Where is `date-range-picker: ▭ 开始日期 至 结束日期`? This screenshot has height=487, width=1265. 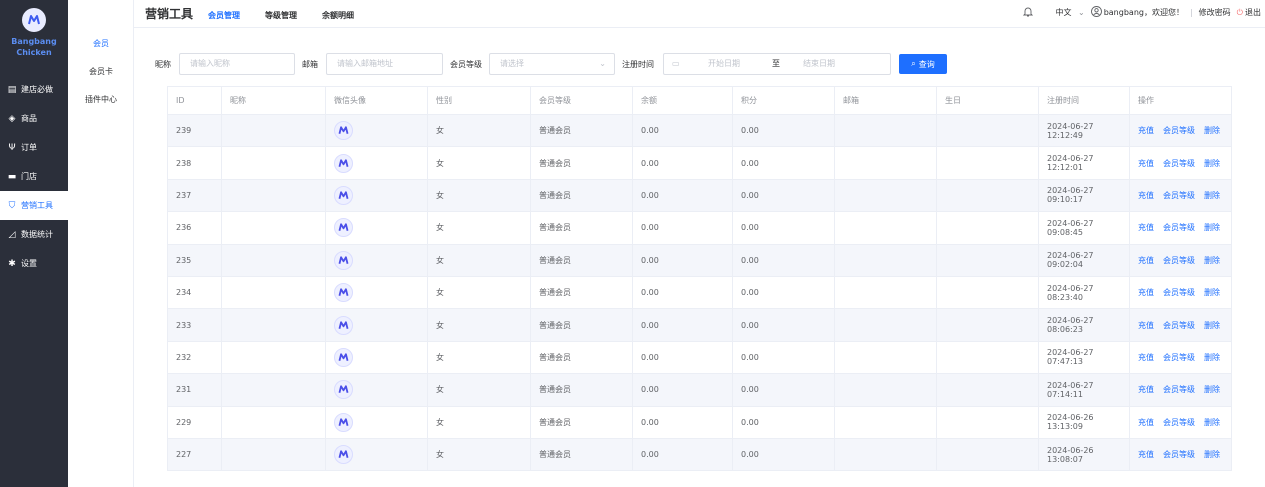 date-range-picker: ▭ 开始日期 至 结束日期 is located at coordinates (777, 64).